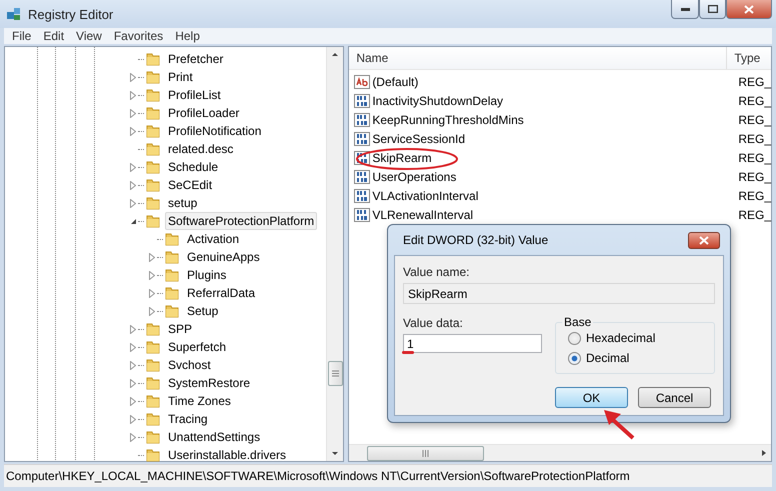  Describe the element at coordinates (193, 167) in the screenshot. I see `tree-item: Schedule` at that location.